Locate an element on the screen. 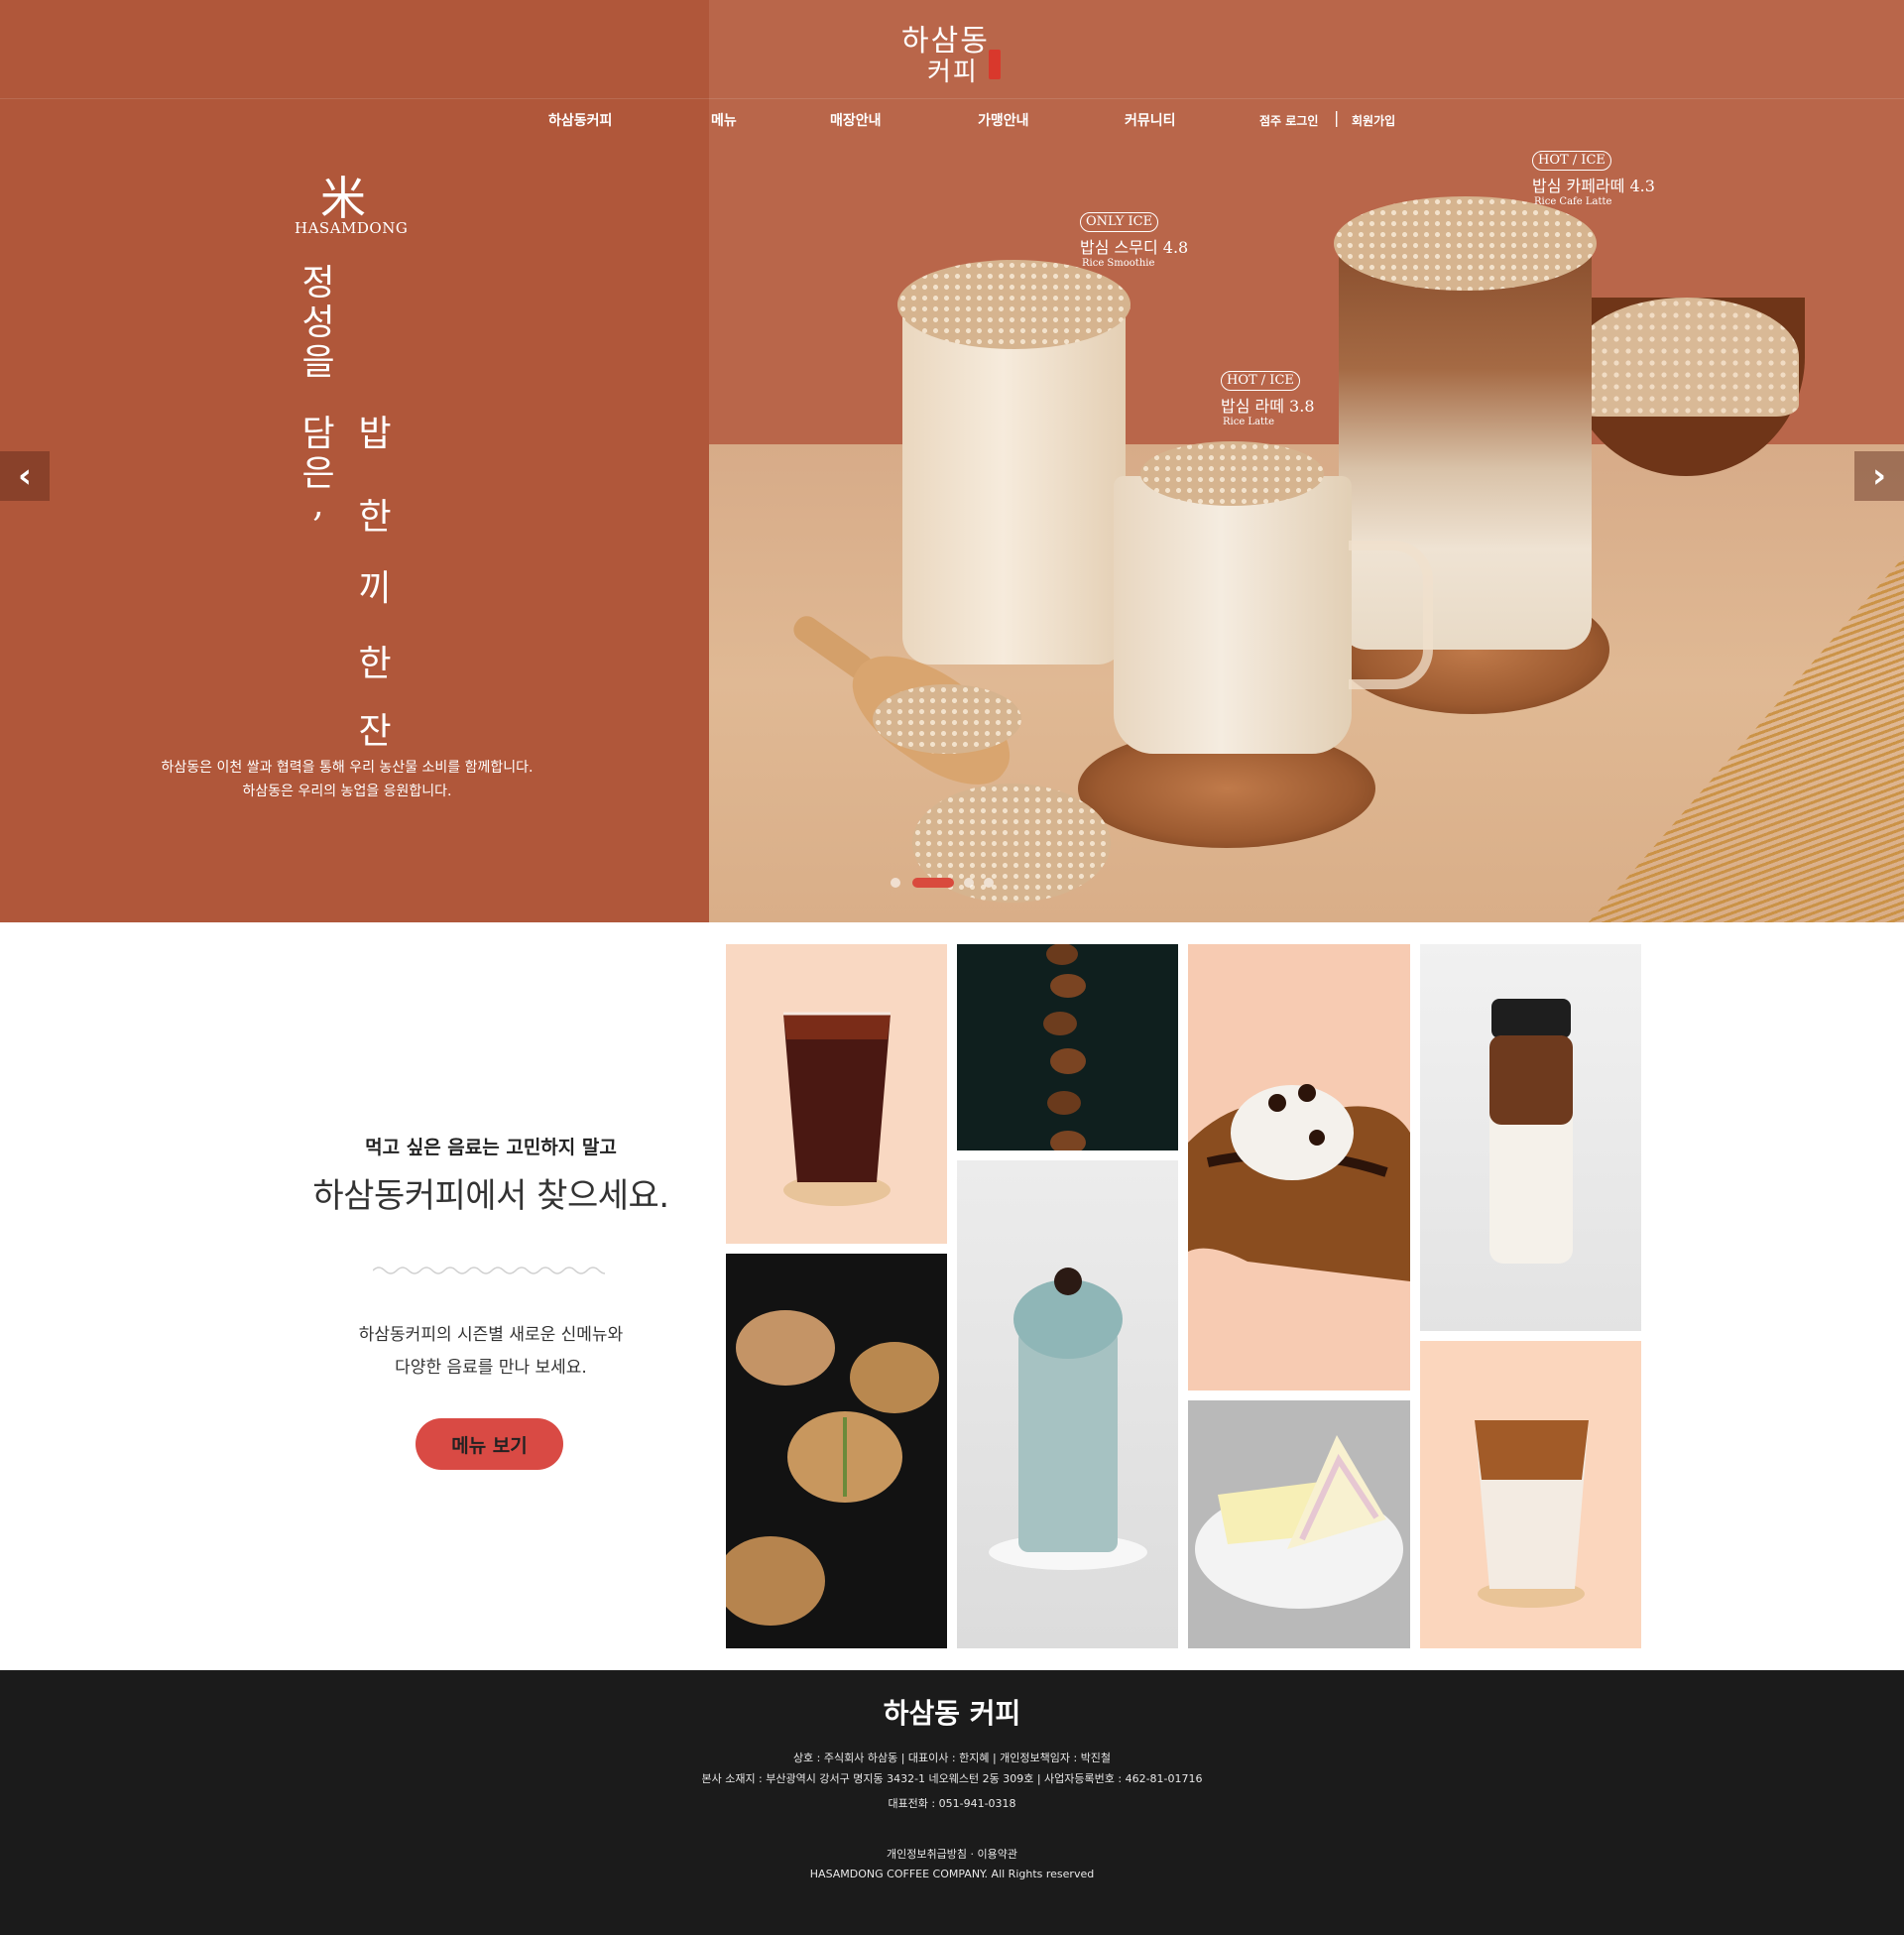 The width and height of the screenshot is (1904, 1935). hero-desc-line2: 하삼동은 우리의 농업을 응원합니다. is located at coordinates (347, 792).